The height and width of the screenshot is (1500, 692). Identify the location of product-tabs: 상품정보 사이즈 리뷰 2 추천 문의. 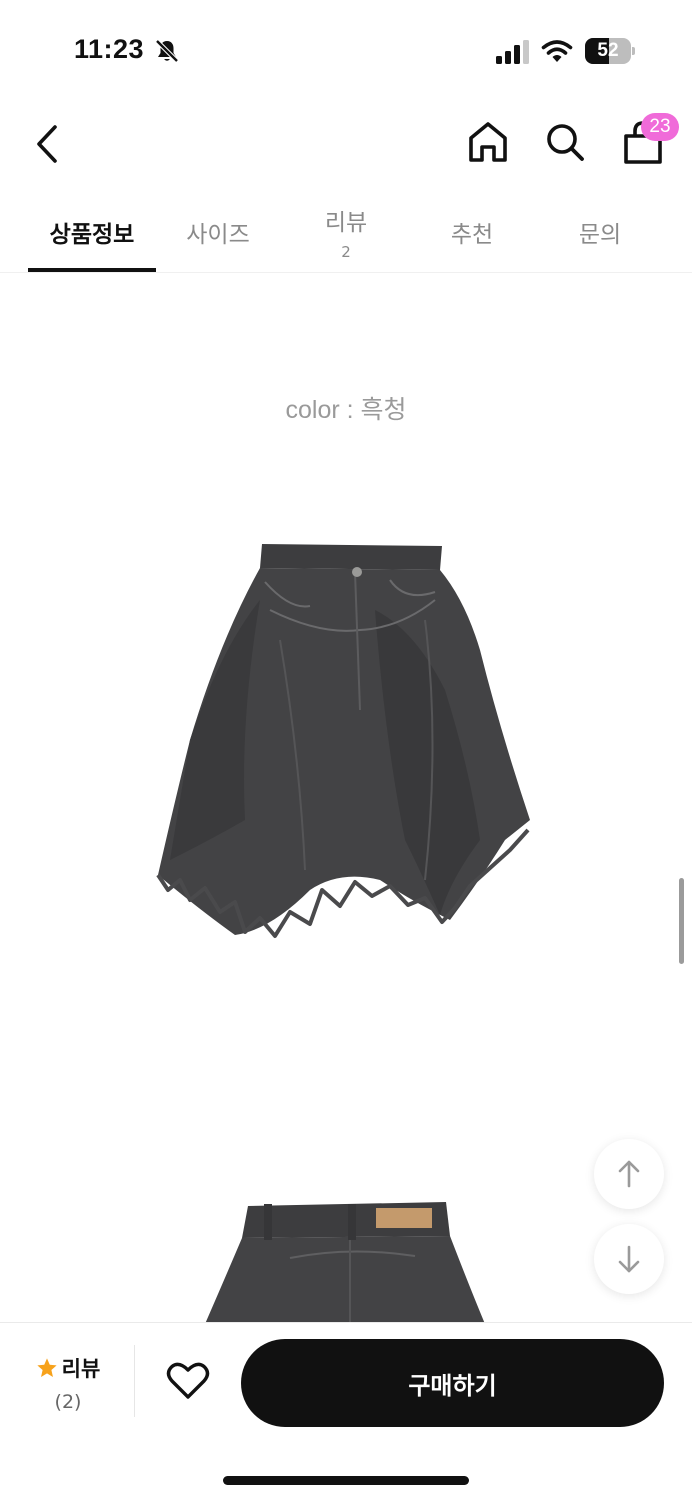
(346, 231).